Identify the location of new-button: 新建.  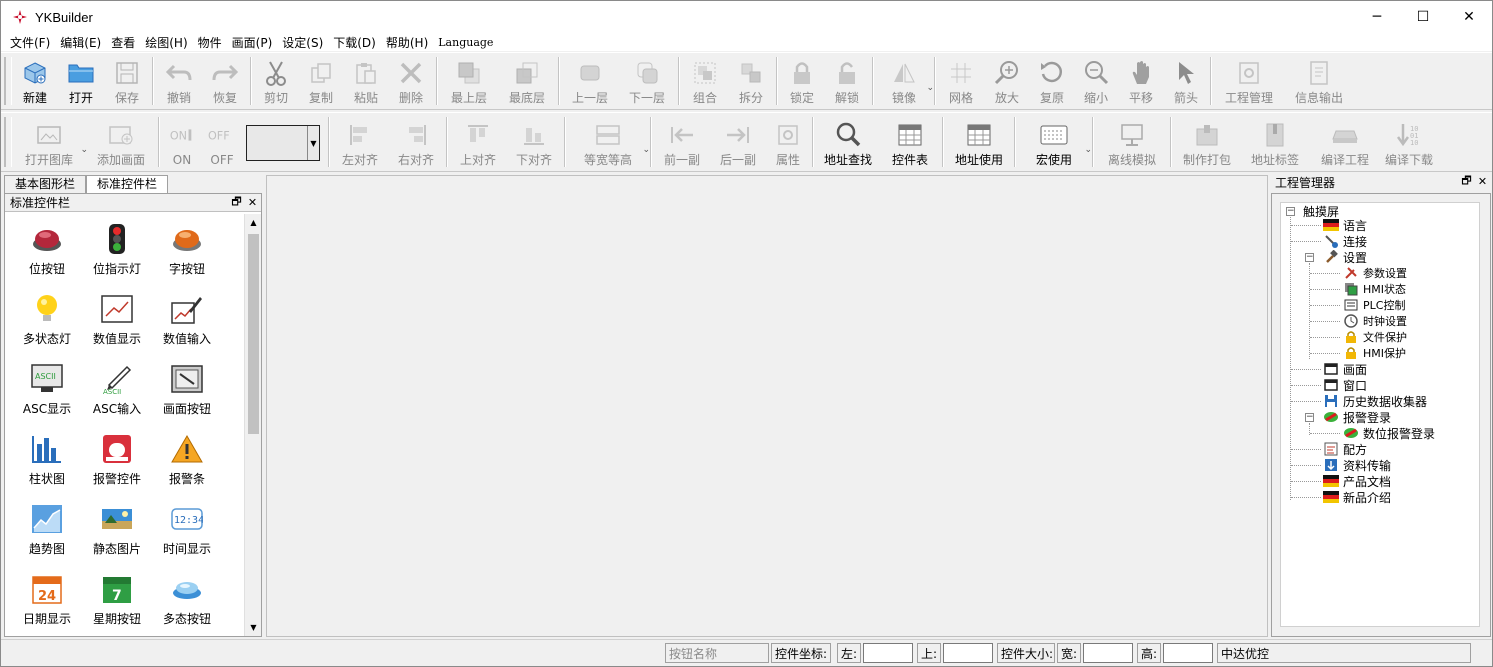
(35, 81).